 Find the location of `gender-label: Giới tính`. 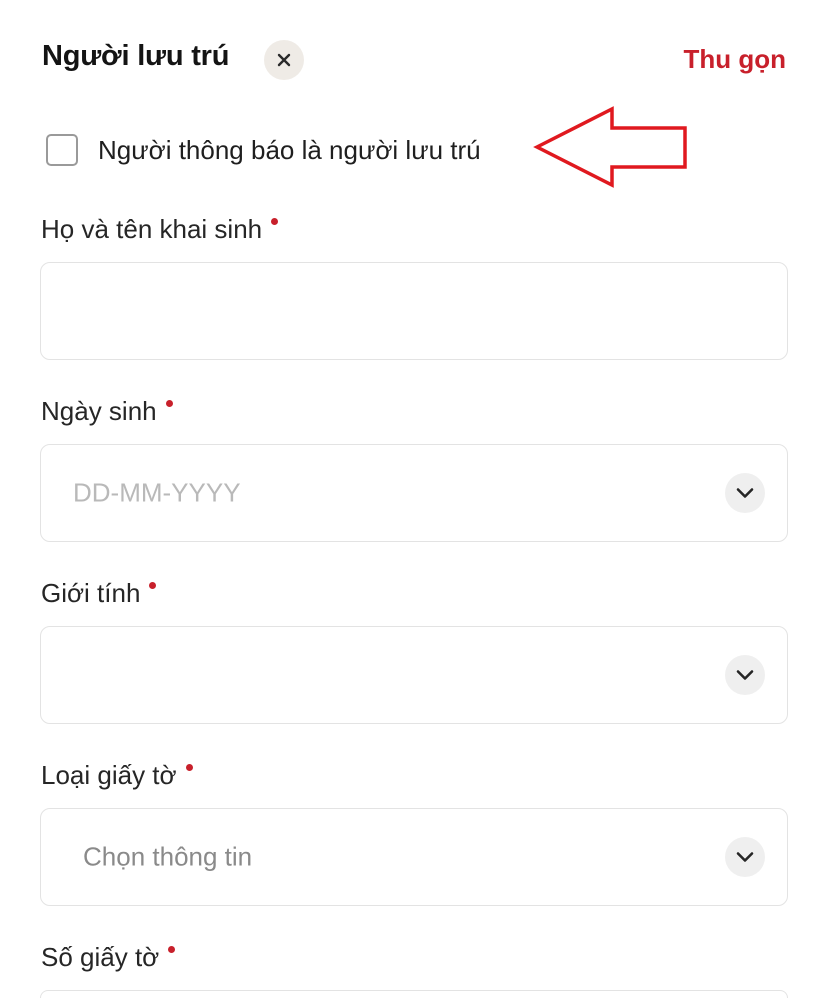

gender-label: Giới tính is located at coordinates (99, 593).